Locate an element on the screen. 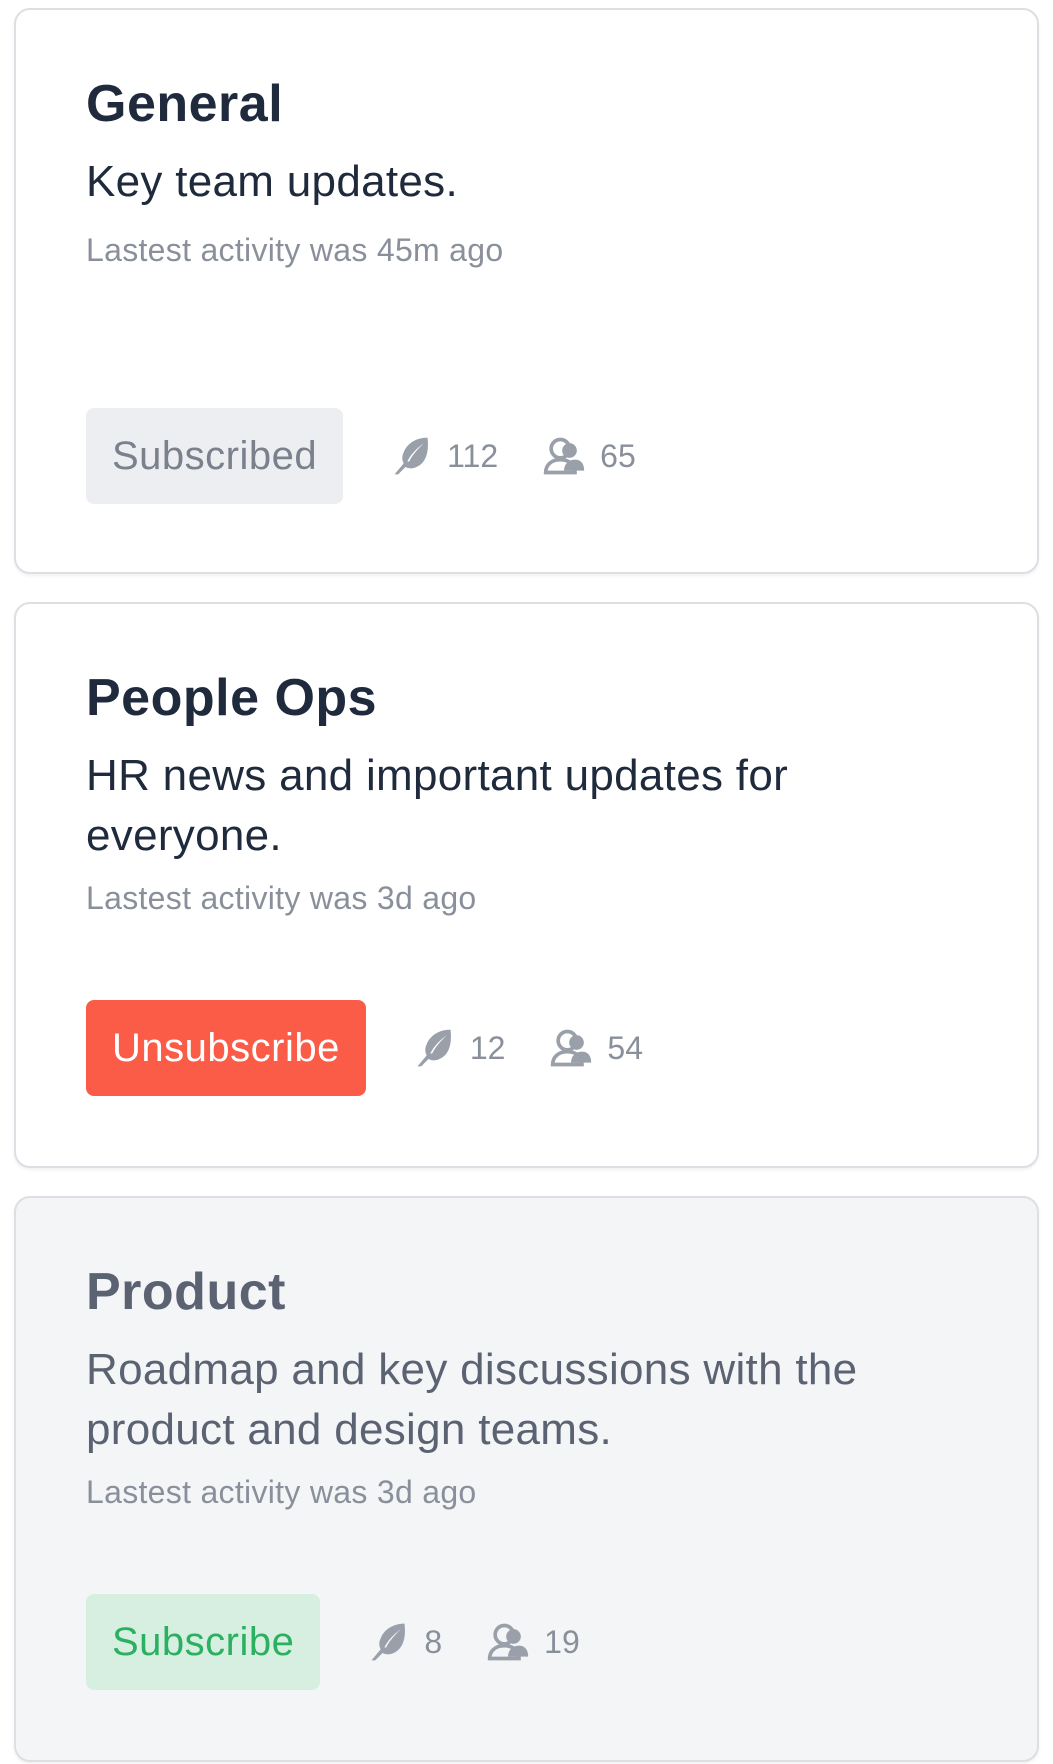 The height and width of the screenshot is (1764, 1053). members-stat: 65 is located at coordinates (589, 456).